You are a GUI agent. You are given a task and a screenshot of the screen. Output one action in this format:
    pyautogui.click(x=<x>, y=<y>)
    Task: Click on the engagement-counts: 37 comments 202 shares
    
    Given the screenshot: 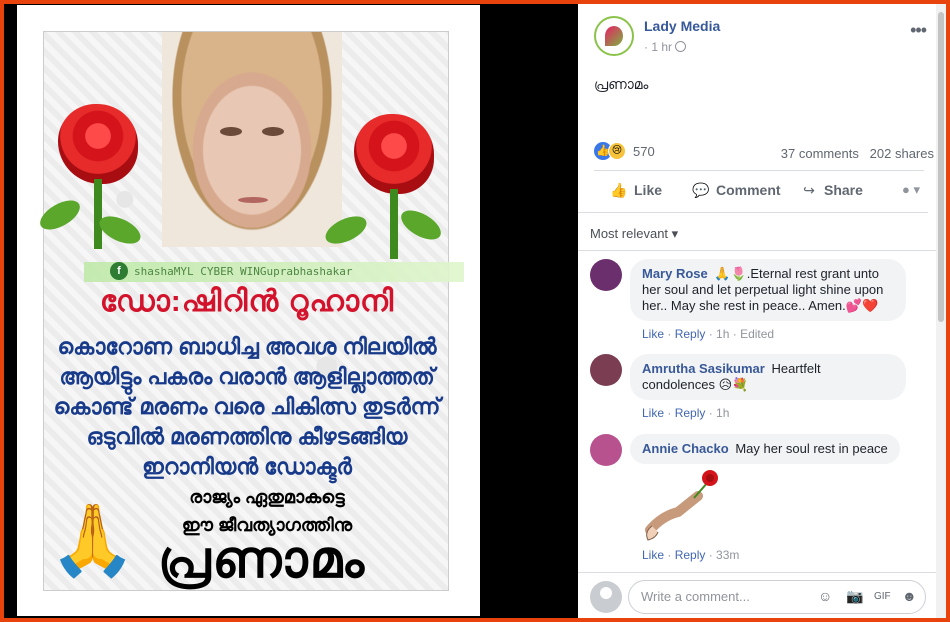 What is the action you would take?
    pyautogui.click(x=857, y=153)
    